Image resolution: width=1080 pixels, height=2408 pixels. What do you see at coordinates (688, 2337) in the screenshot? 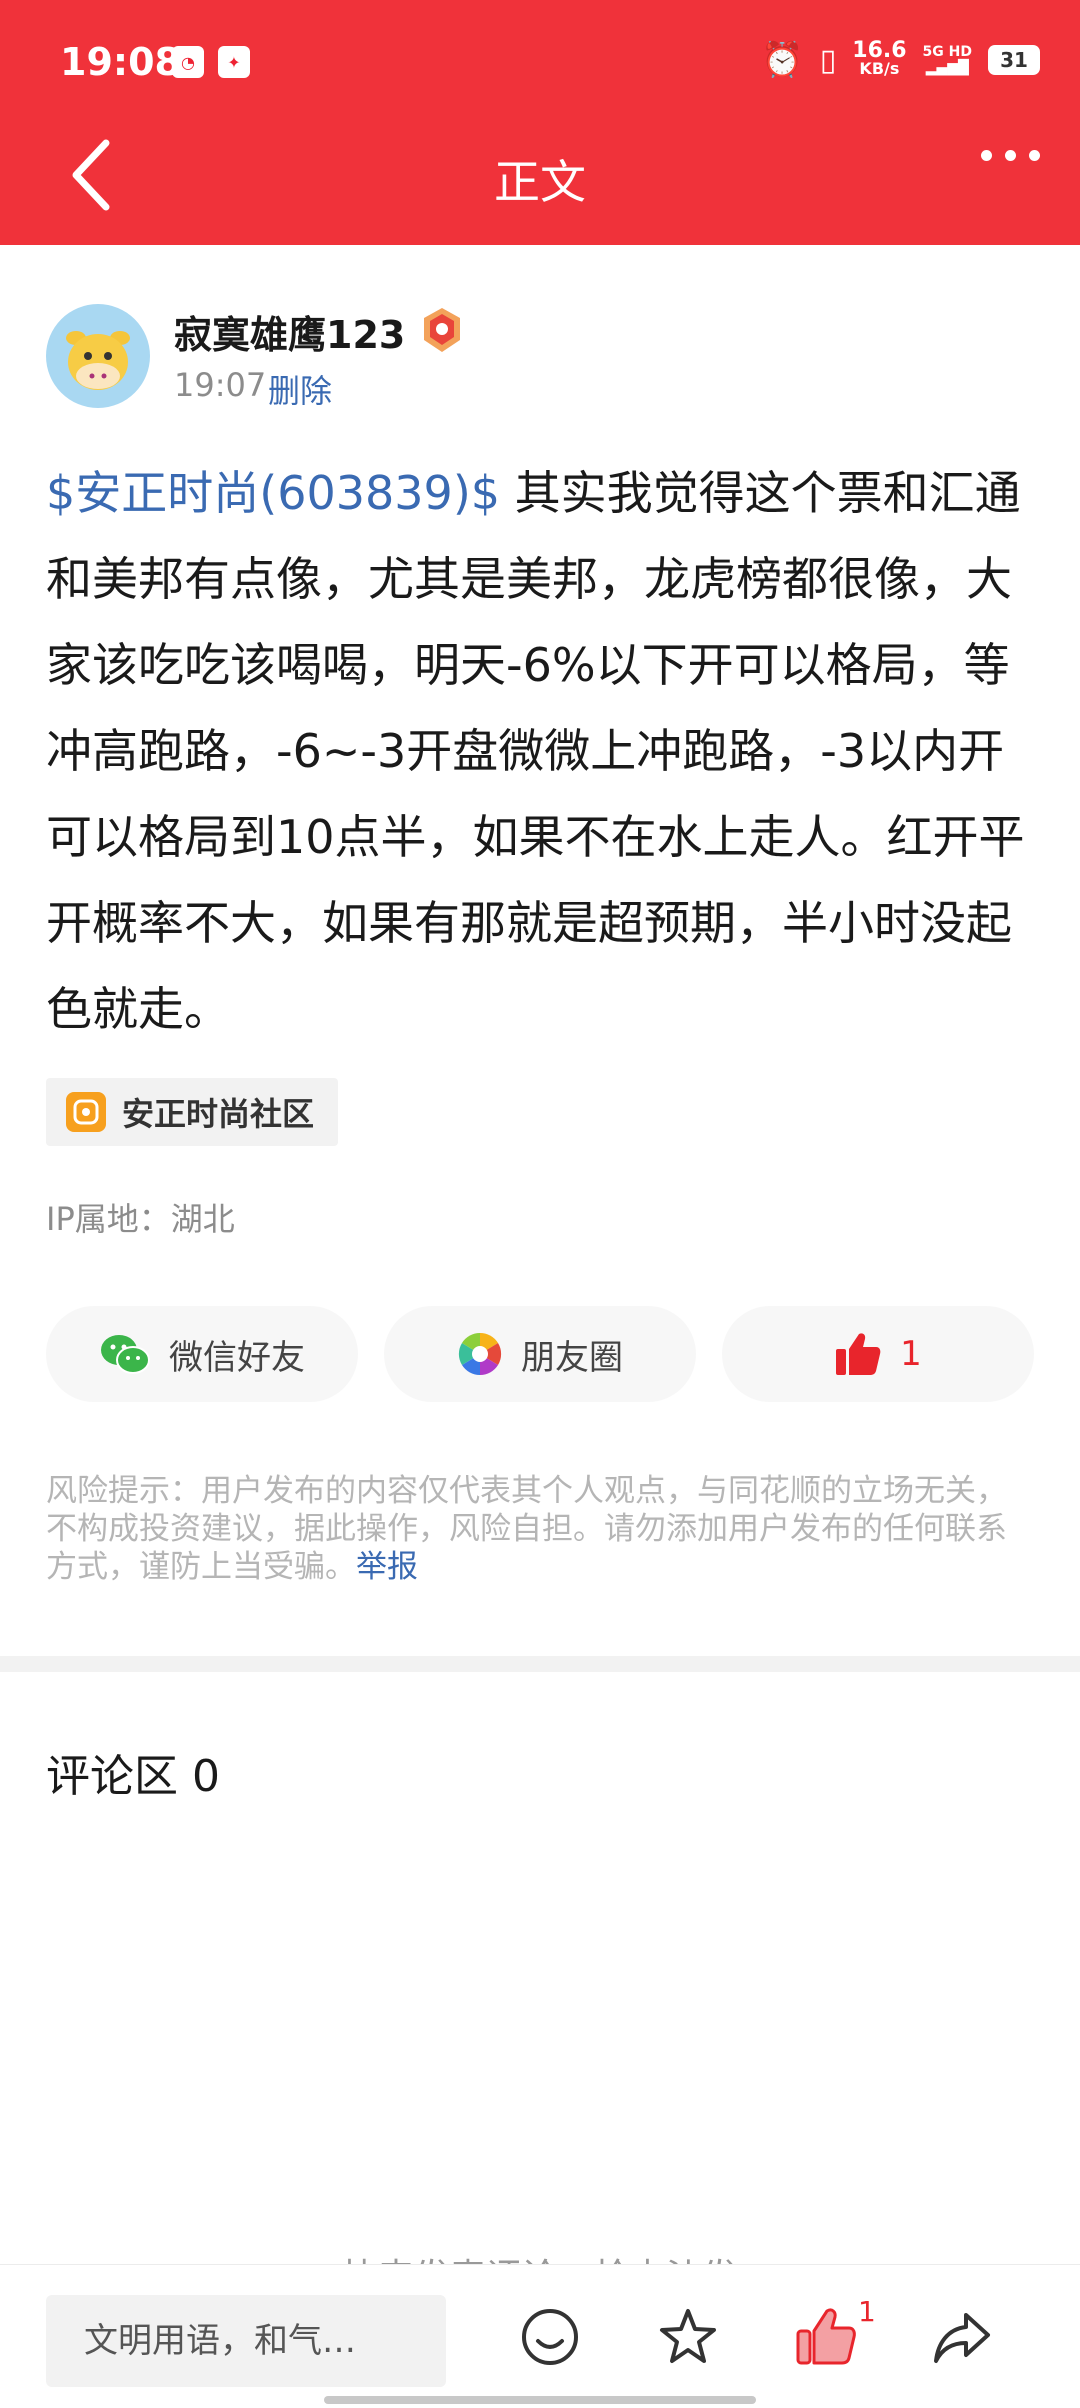
I see `star-icon` at bounding box center [688, 2337].